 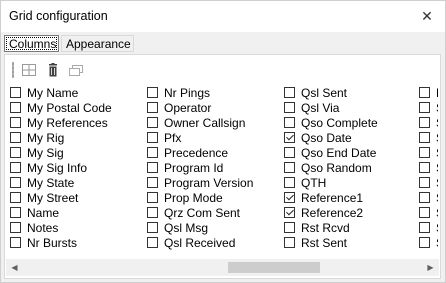 I want to click on option-label: Notes, so click(x=43, y=228).